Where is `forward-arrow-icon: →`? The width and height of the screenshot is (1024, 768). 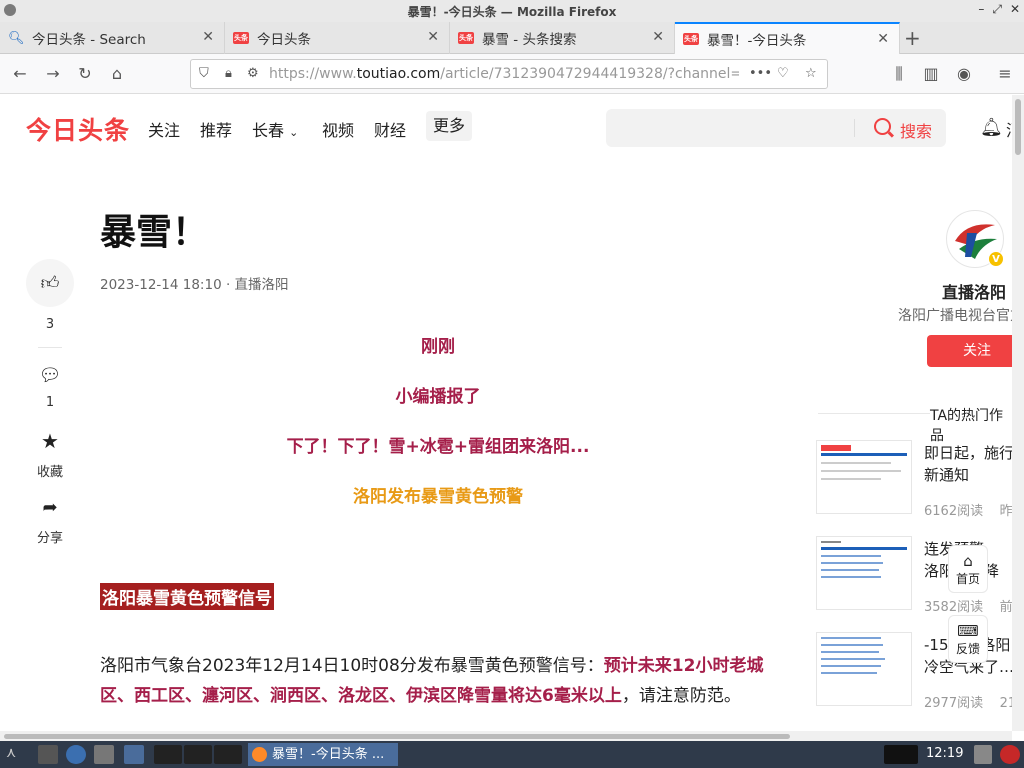
forward-arrow-icon: → is located at coordinates (53, 74).